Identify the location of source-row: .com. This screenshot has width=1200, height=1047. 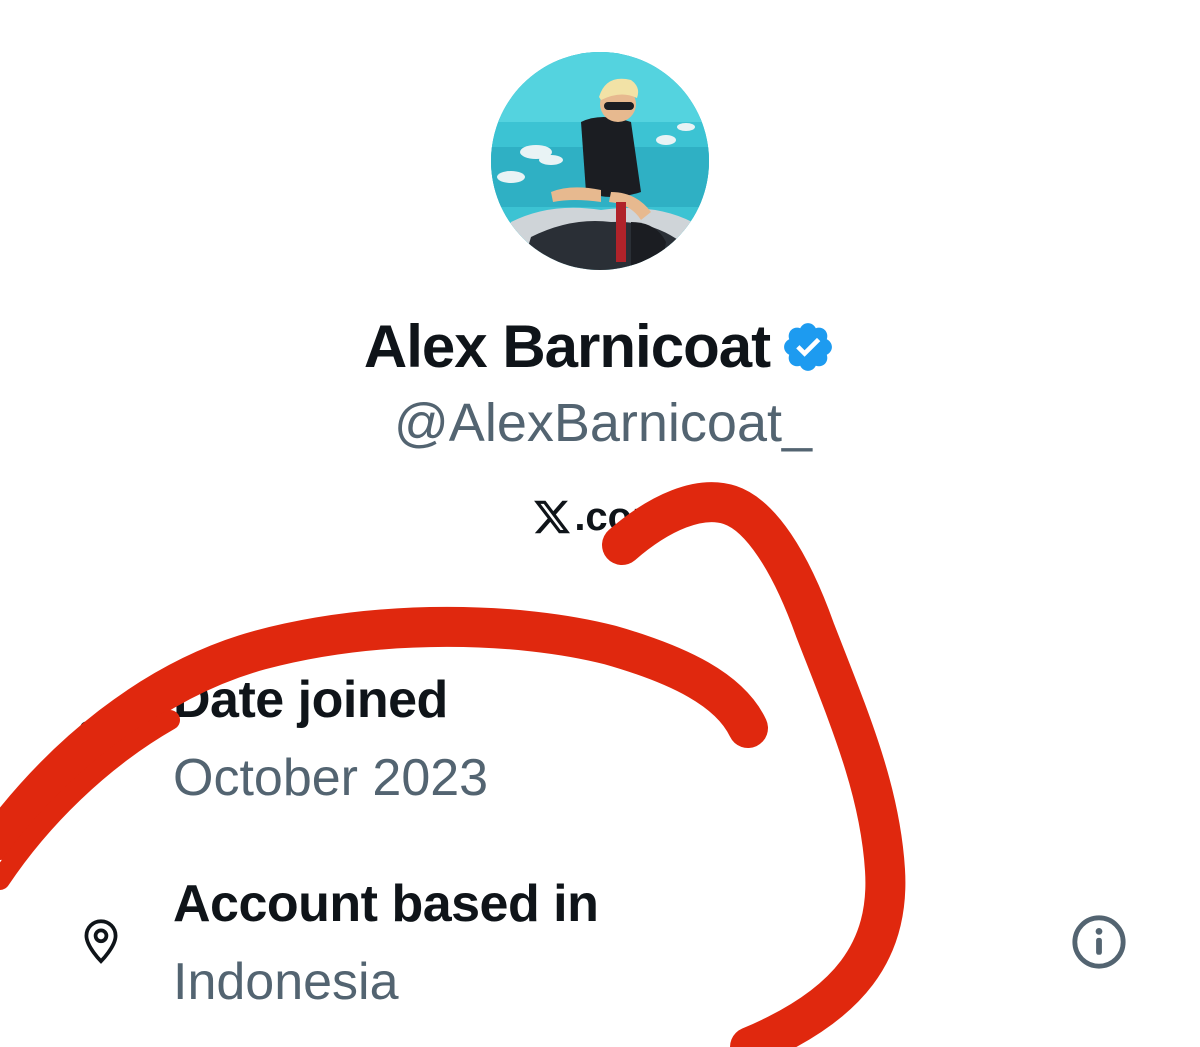
(600, 517).